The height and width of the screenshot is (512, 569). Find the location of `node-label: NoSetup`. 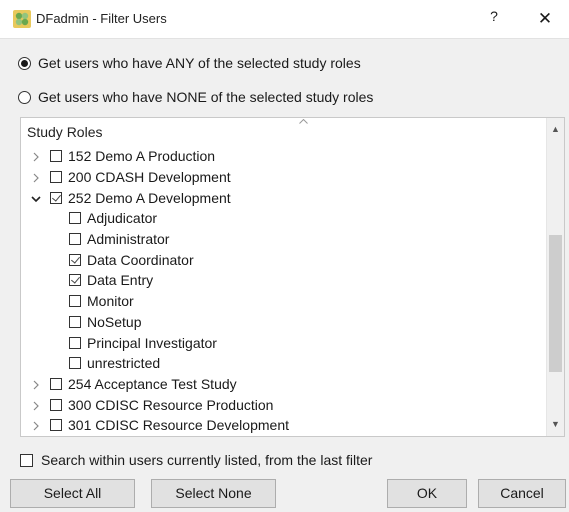

node-label: NoSetup is located at coordinates (114, 321).